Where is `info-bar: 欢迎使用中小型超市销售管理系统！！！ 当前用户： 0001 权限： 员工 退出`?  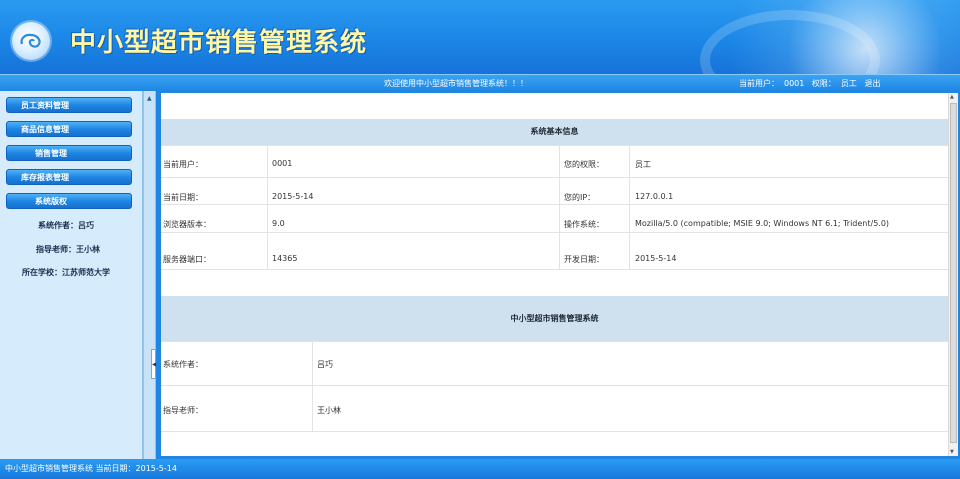
info-bar: 欢迎使用中小型超市销售管理系统！！！ 当前用户： 0001 权限： 员工 退出 is located at coordinates (480, 83).